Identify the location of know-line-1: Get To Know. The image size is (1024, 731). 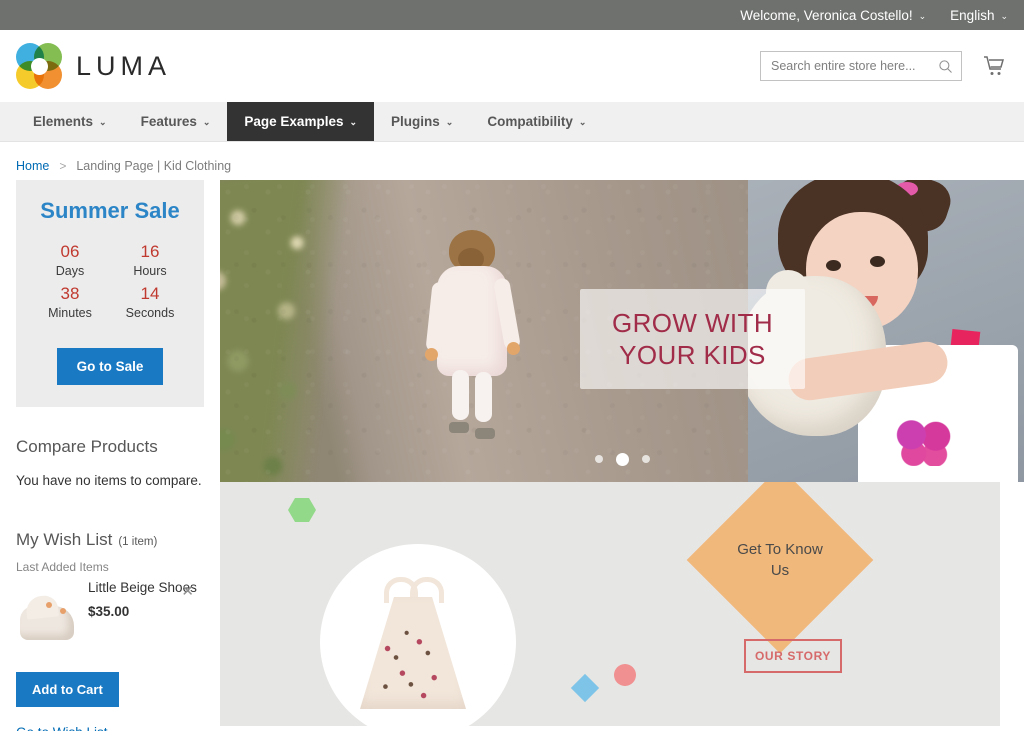
(780, 549).